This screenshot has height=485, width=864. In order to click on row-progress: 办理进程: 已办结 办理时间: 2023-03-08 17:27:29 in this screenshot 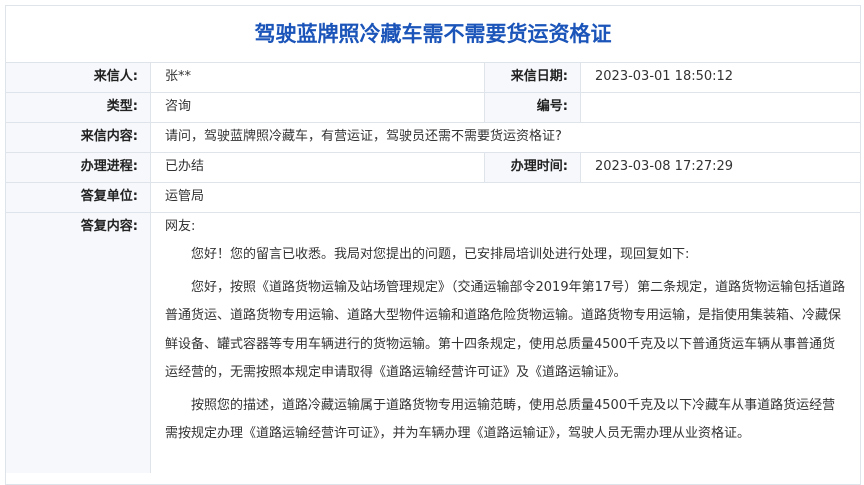, I will do `click(433, 168)`.